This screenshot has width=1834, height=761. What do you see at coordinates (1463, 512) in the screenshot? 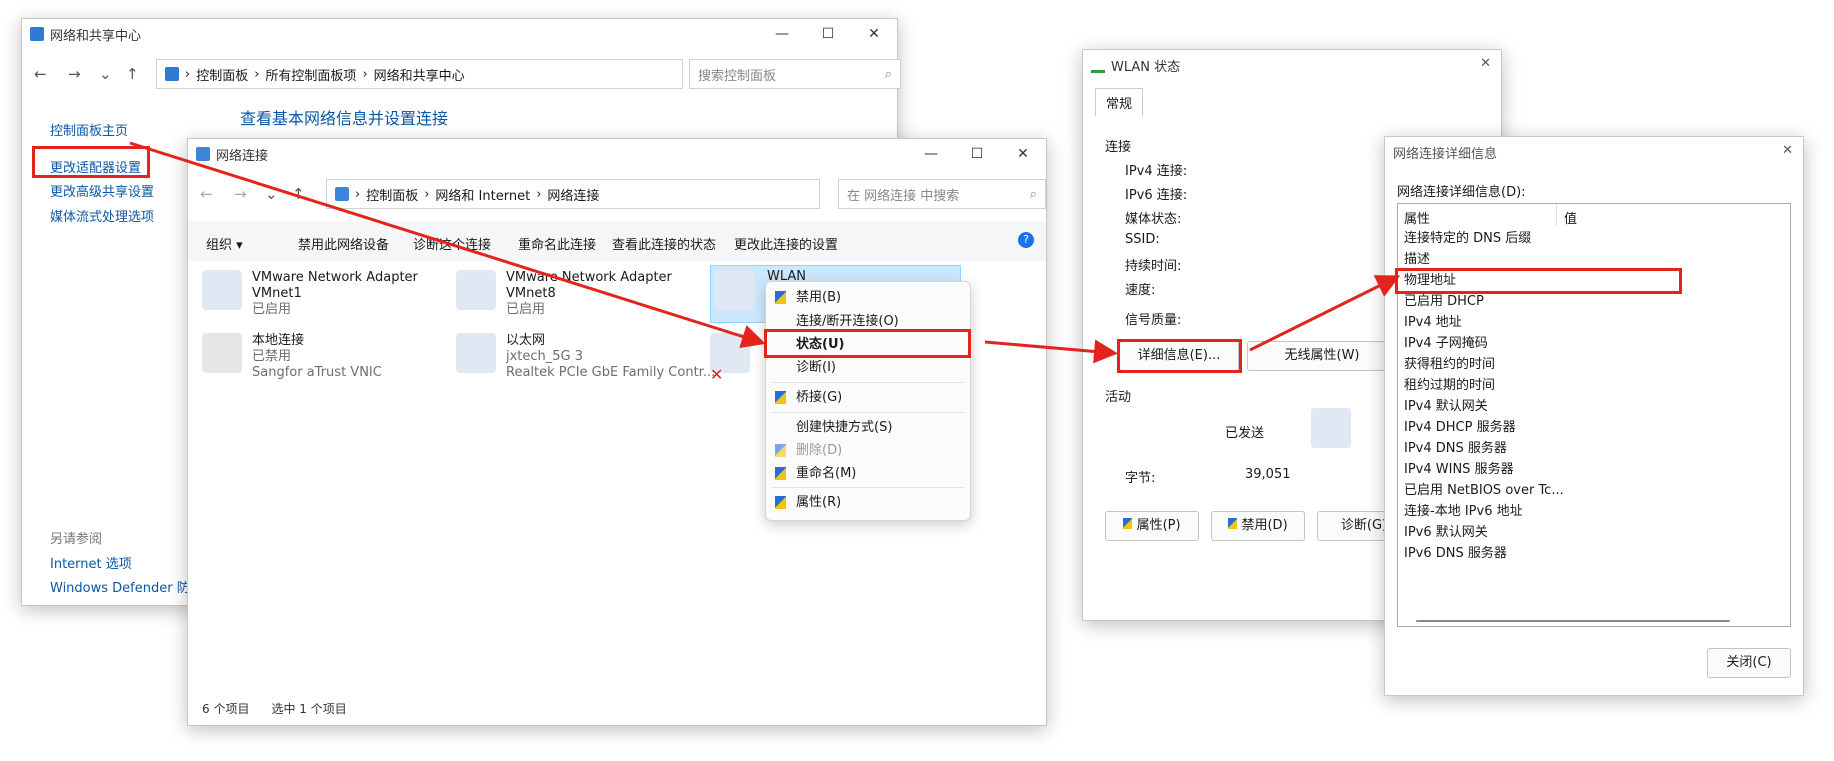
I see `table-row: 连接-本地 IPv6 地址` at bounding box center [1463, 512].